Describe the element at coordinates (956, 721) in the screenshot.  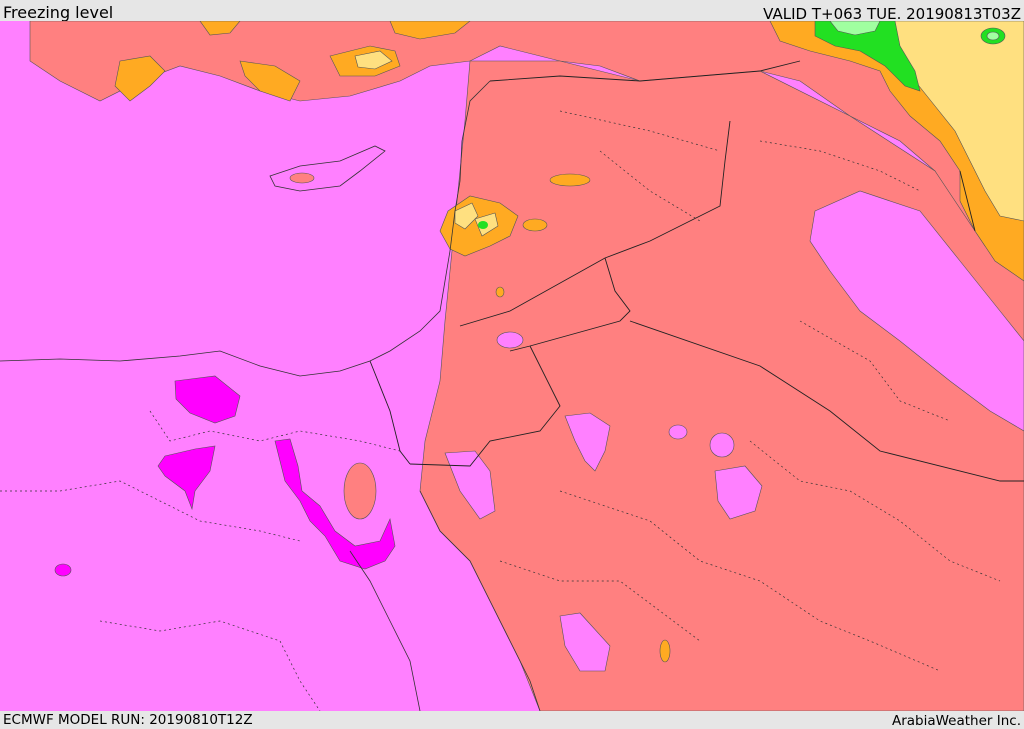
I see `credit: ArabiaWeather Inc.` at that location.